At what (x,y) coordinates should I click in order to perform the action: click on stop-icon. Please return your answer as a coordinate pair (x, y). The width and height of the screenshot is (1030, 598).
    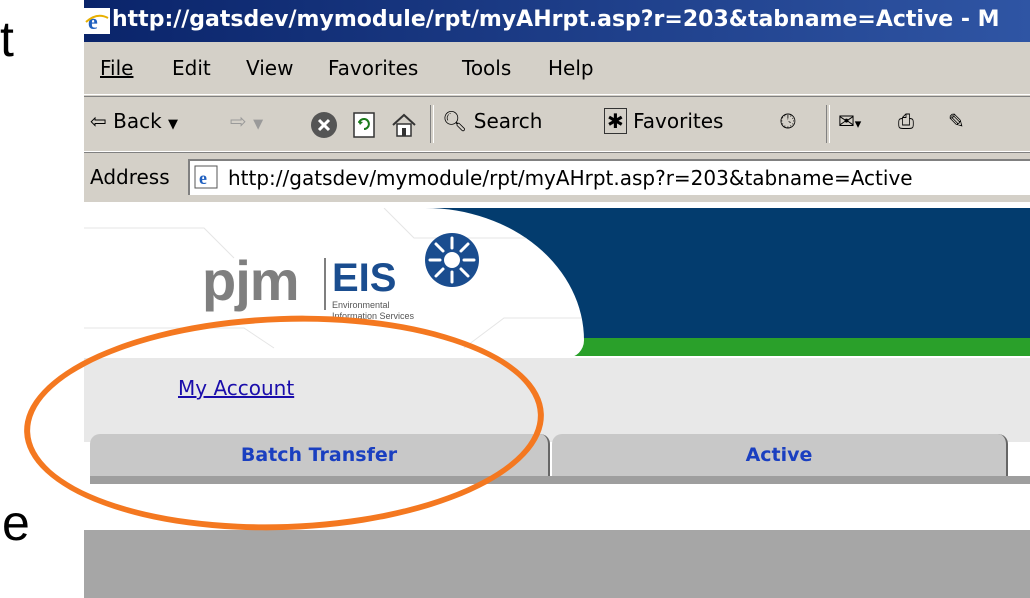
    Looking at the image, I should click on (324, 125).